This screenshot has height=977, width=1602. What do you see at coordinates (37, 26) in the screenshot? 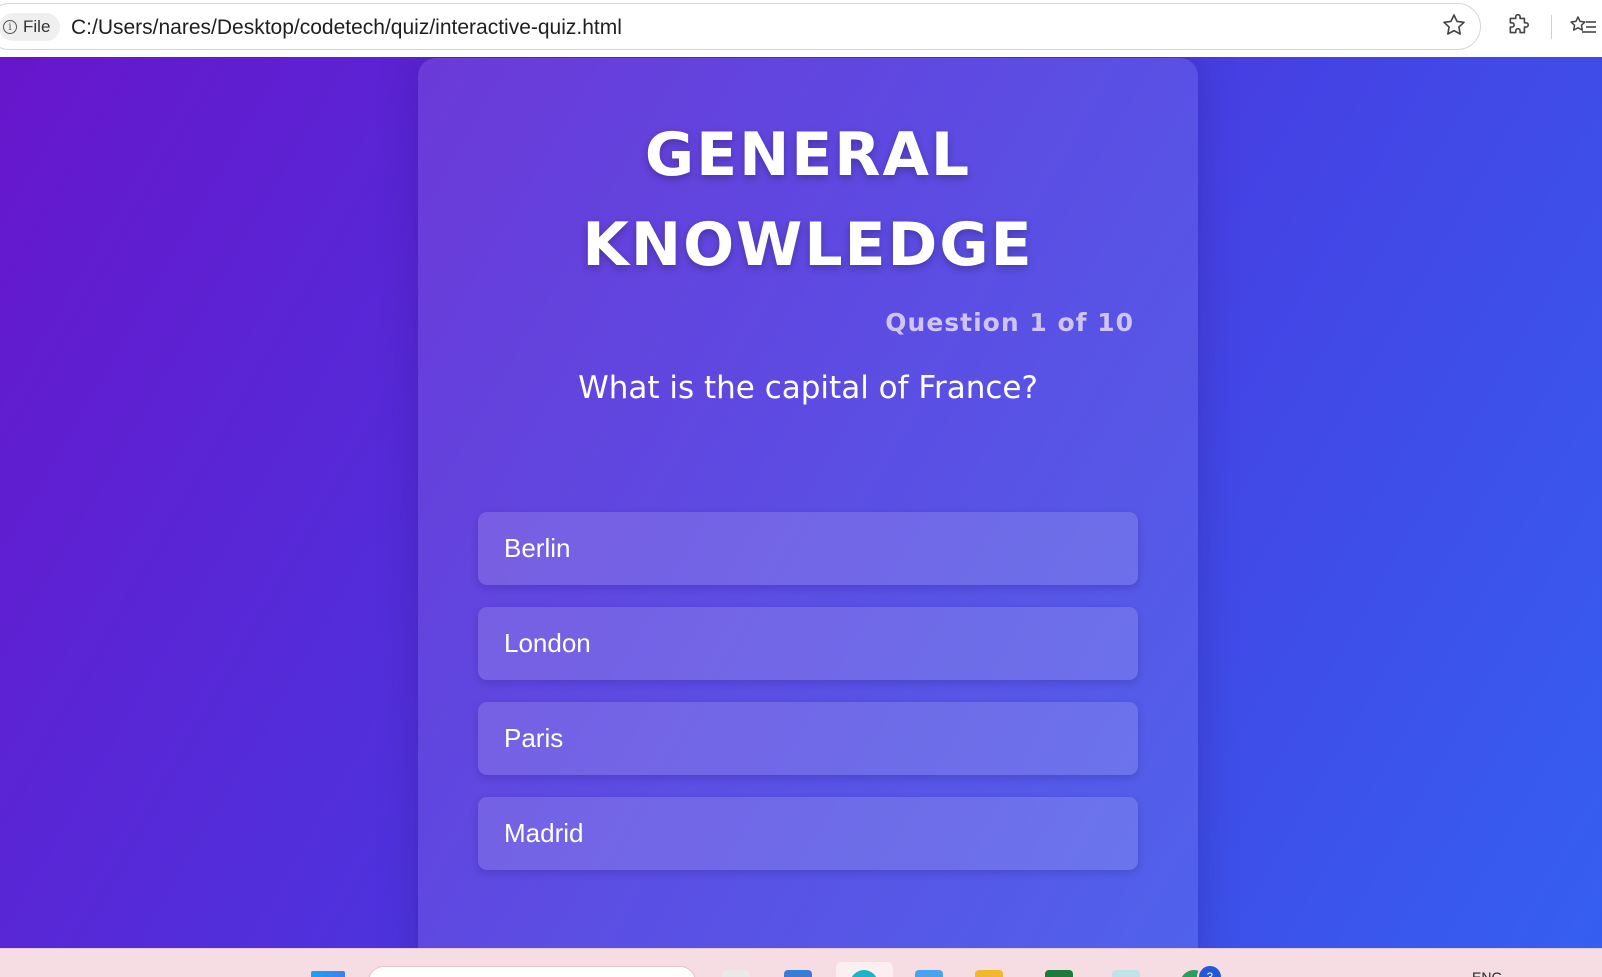
I see `site-info-label: File` at bounding box center [37, 26].